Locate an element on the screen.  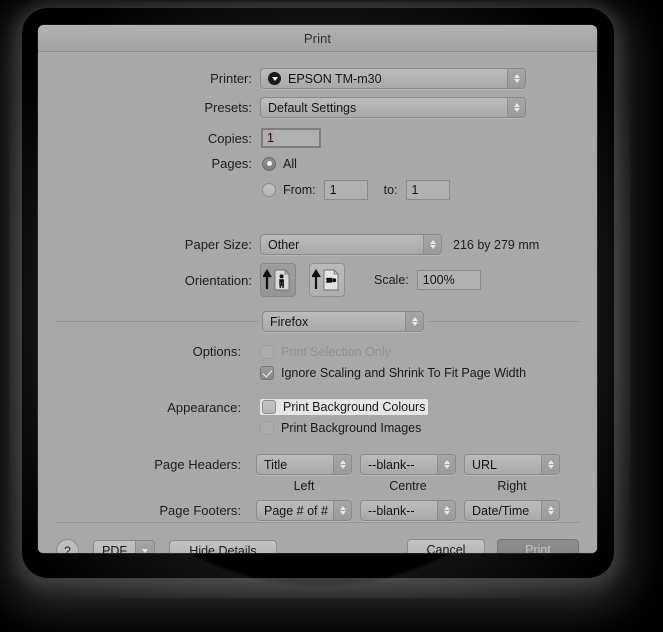
pages-from-input: 1 is located at coordinates (345, 190).